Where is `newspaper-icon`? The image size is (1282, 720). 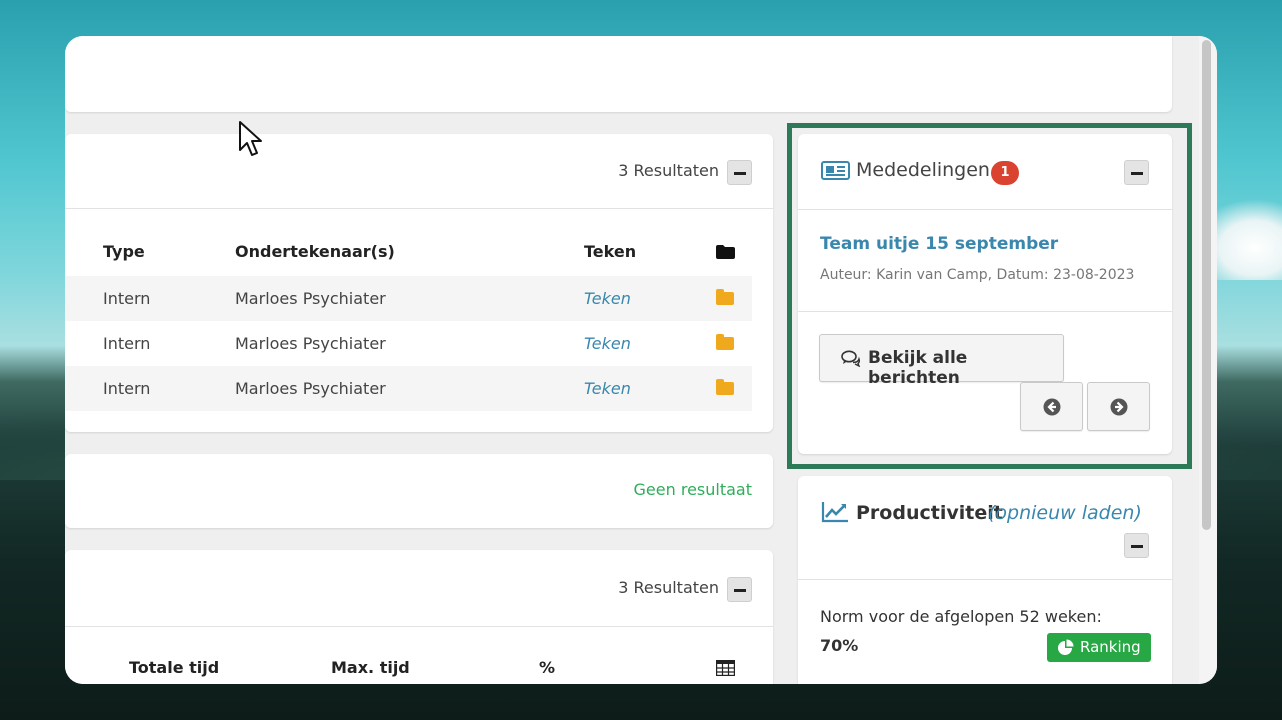 newspaper-icon is located at coordinates (835, 170).